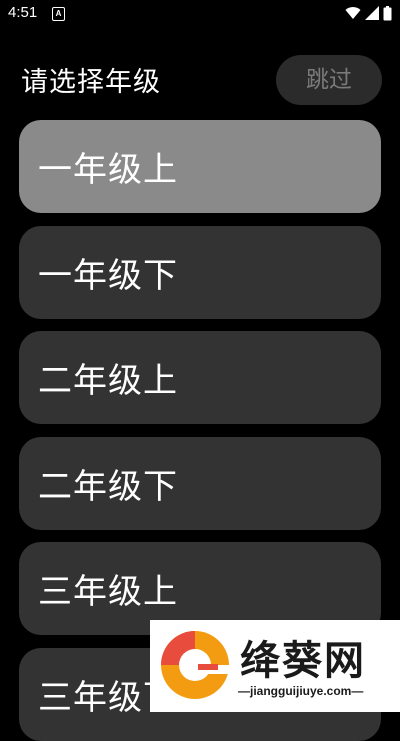 The width and height of the screenshot is (400, 741). I want to click on grade-item-2-upper: 二年级上, so click(200, 377).